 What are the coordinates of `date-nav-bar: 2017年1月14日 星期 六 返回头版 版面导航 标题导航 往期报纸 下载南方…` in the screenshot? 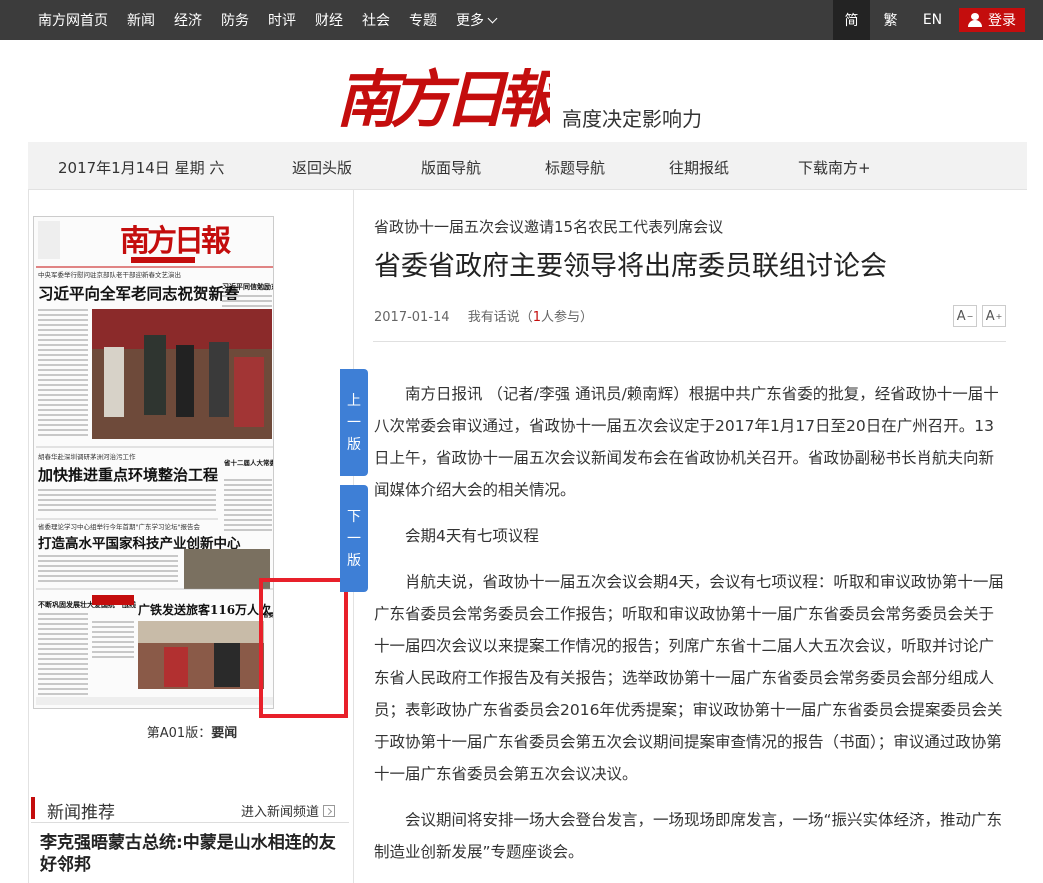 It's located at (527, 166).